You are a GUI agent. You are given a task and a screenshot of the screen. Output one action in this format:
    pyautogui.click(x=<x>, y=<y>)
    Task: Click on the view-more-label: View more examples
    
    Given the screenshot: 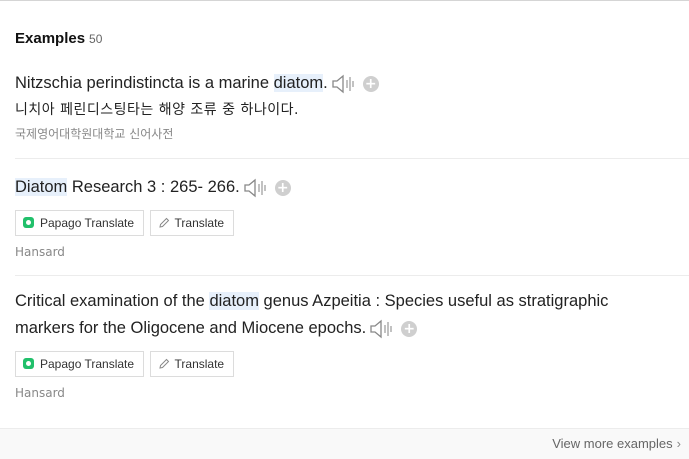 What is the action you would take?
    pyautogui.click(x=612, y=443)
    